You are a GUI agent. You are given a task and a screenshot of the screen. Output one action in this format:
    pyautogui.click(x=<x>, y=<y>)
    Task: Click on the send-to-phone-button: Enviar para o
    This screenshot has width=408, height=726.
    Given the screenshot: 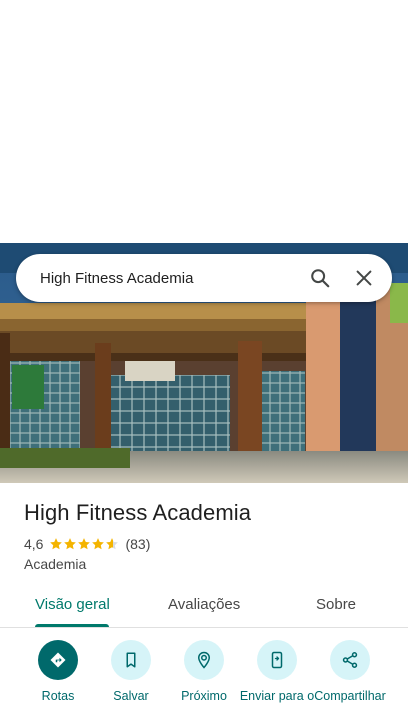 What is the action you would take?
    pyautogui.click(x=277, y=672)
    